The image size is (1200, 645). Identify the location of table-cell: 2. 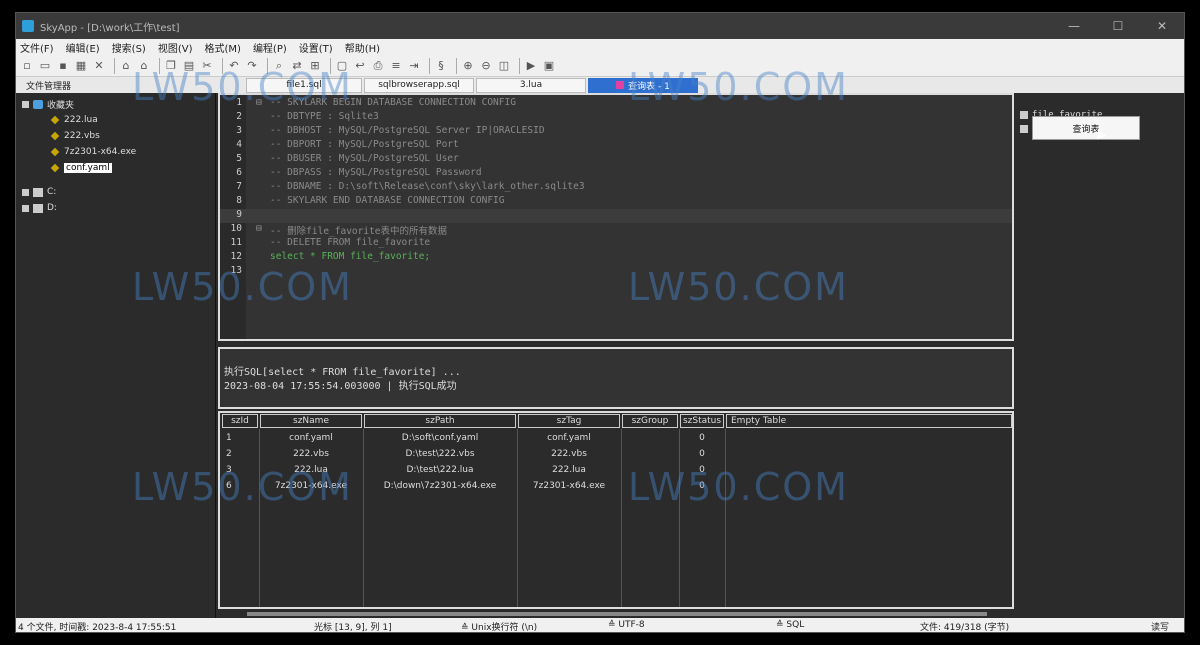
(240, 454).